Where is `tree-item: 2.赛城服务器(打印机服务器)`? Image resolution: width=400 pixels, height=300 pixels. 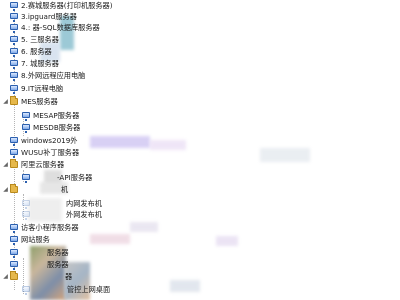
tree-item: 2.赛城服务器(打印机服务器) is located at coordinates (61, 5).